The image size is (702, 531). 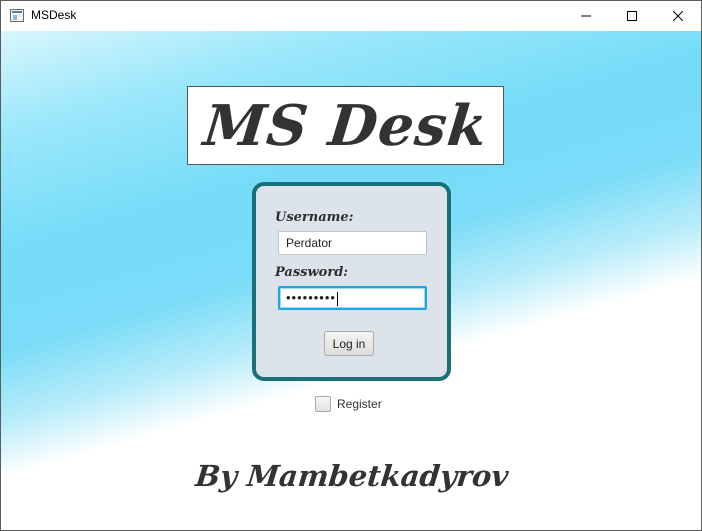 What do you see at coordinates (309, 243) in the screenshot?
I see `username-value: Perdator` at bounding box center [309, 243].